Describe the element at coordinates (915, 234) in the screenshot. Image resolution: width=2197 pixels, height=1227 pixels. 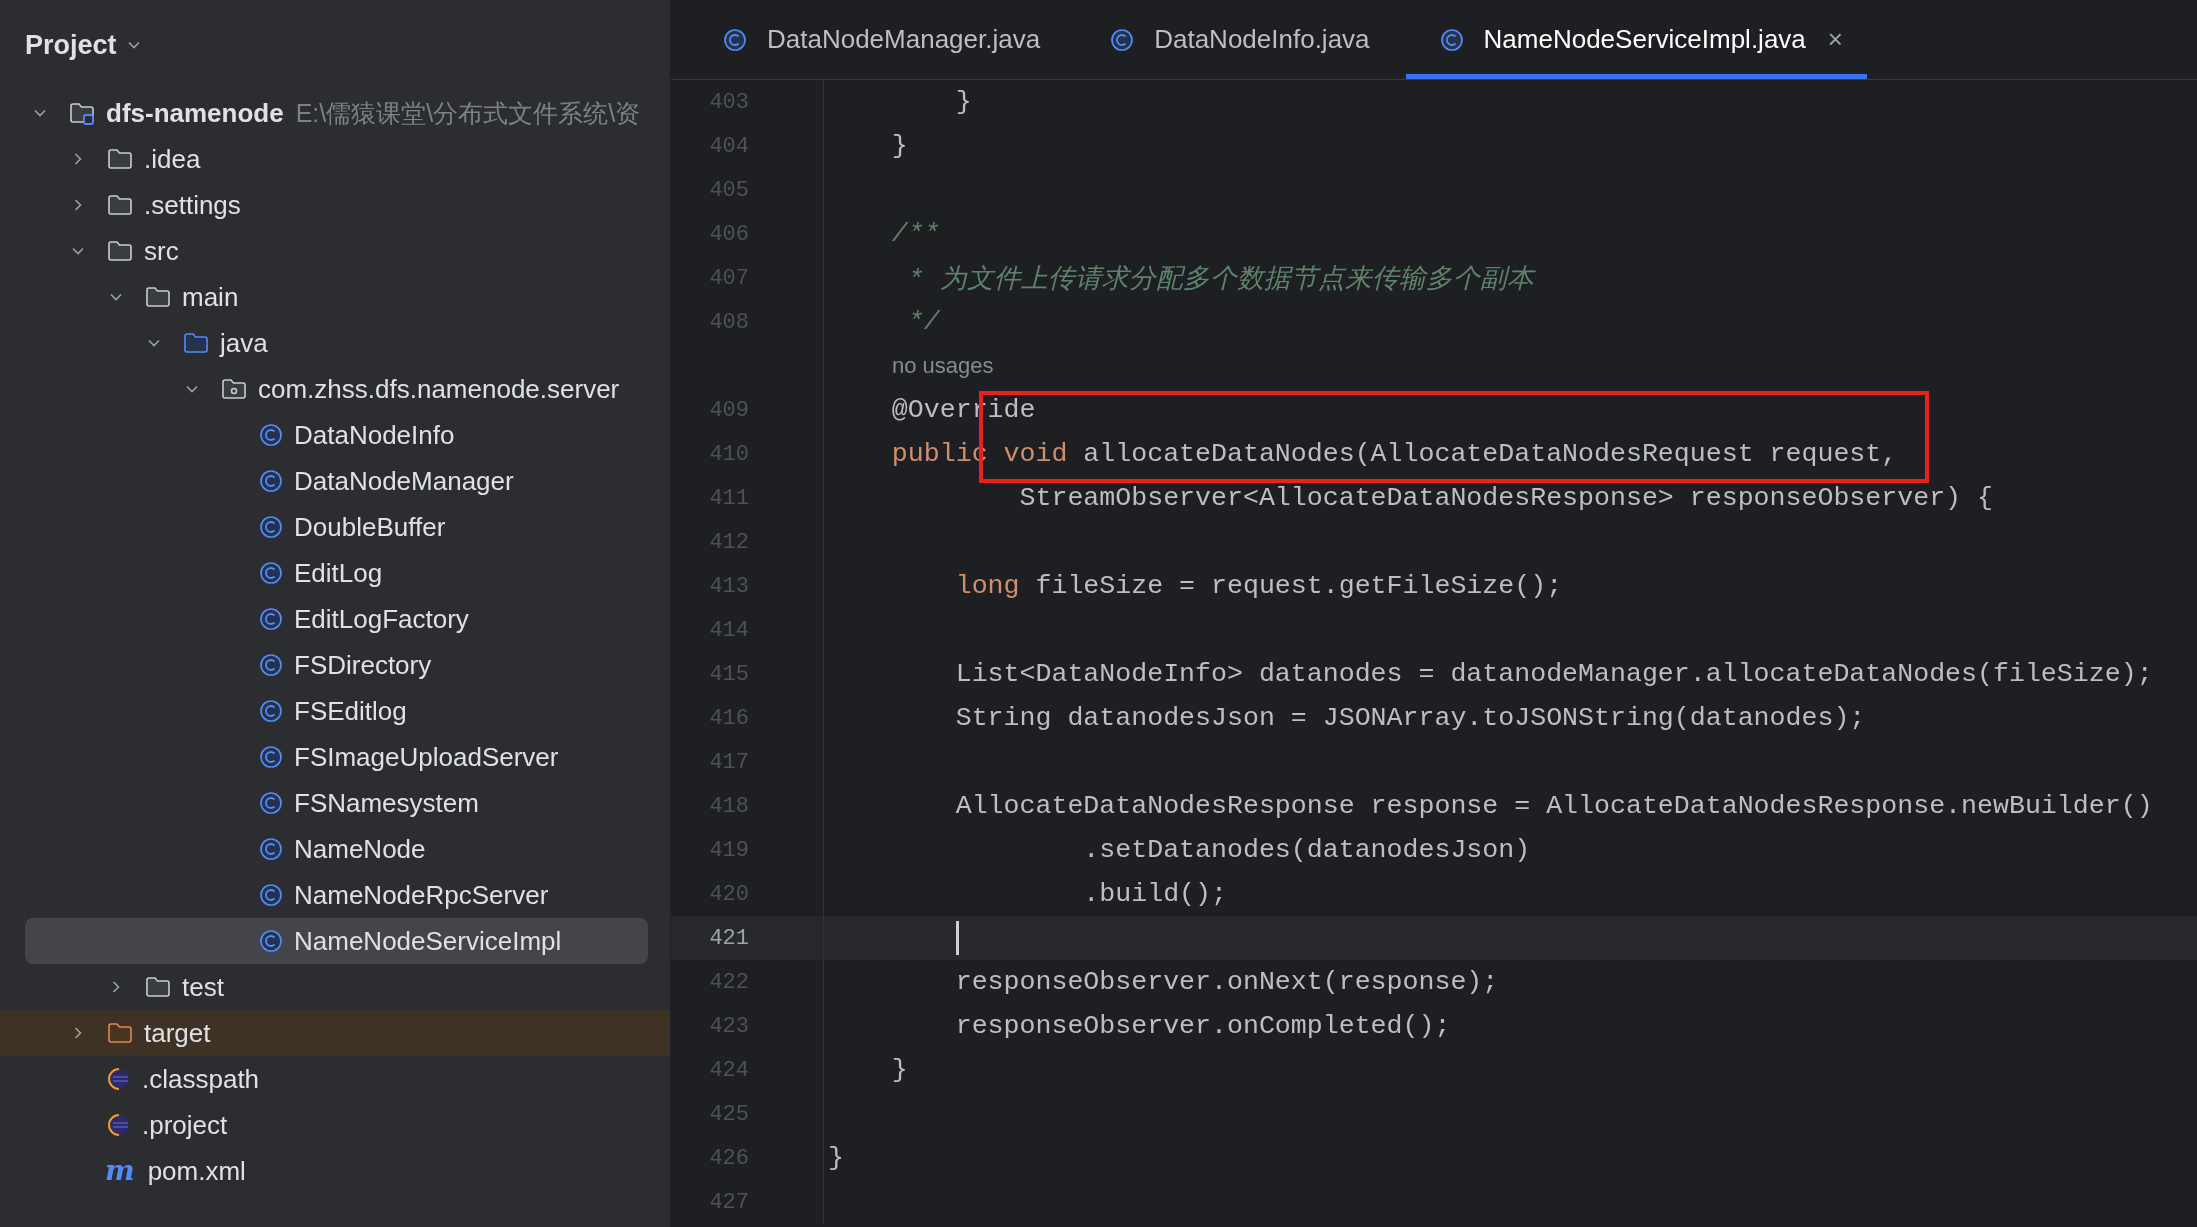
I see `code-line: /**` at that location.